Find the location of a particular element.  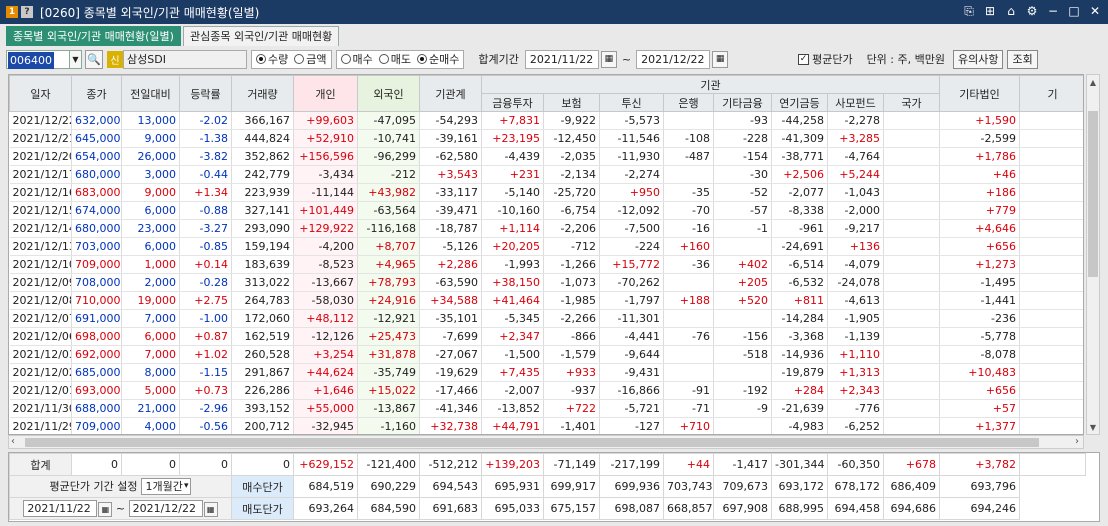

horizontal-scroll-thumb is located at coordinates (532, 442).